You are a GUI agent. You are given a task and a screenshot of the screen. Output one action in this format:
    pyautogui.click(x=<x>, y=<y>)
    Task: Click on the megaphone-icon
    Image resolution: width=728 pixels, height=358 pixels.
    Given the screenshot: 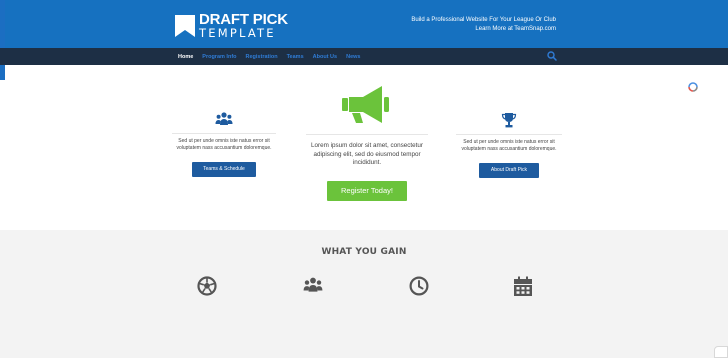 What is the action you would take?
    pyautogui.click(x=365, y=104)
    